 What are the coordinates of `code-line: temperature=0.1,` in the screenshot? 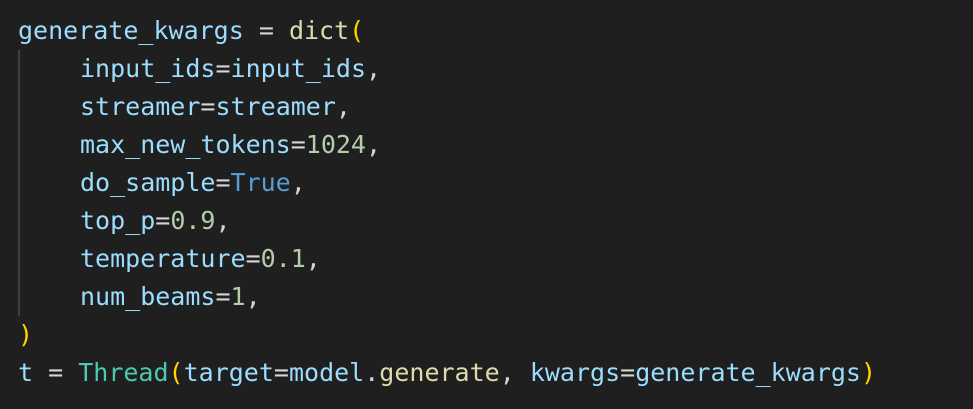 It's located at (447, 259).